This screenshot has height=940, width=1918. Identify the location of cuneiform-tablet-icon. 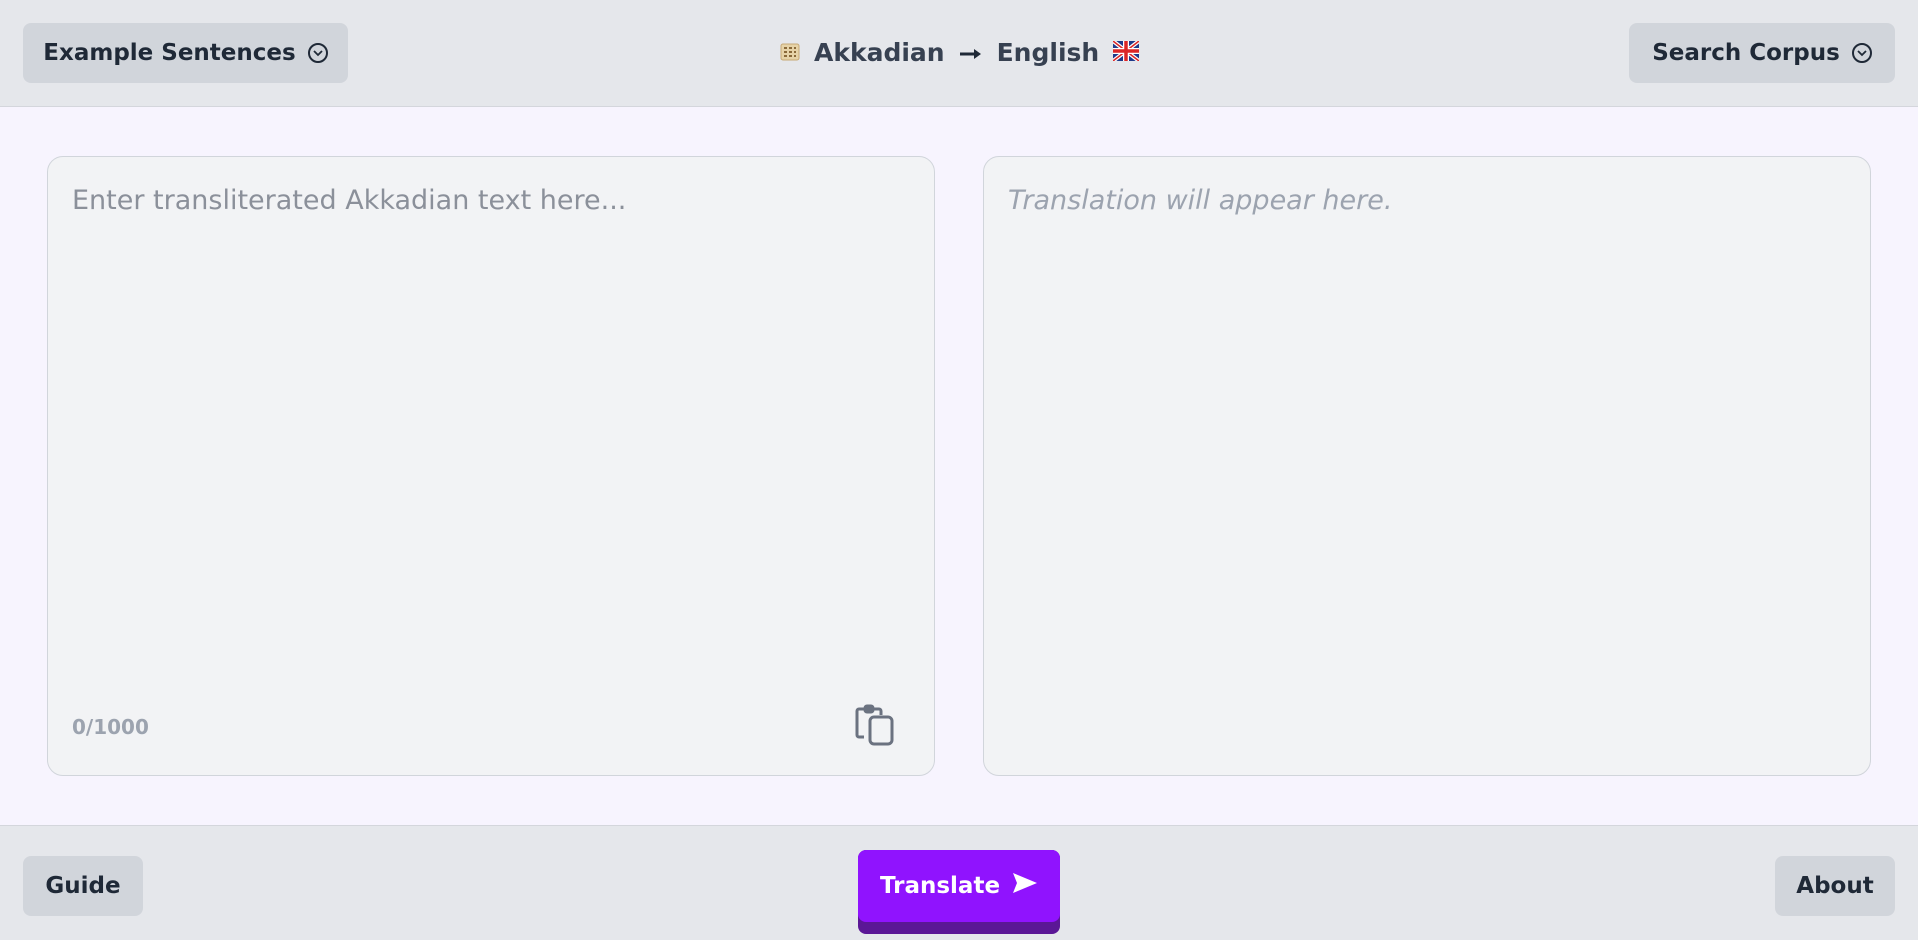
(790, 52).